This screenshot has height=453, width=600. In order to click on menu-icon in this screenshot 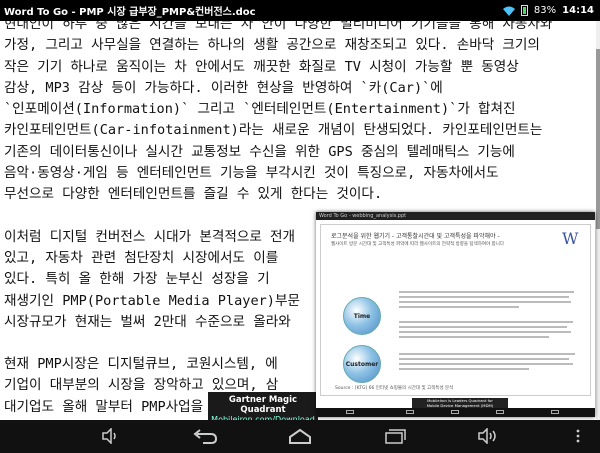, I will do `click(578, 436)`.